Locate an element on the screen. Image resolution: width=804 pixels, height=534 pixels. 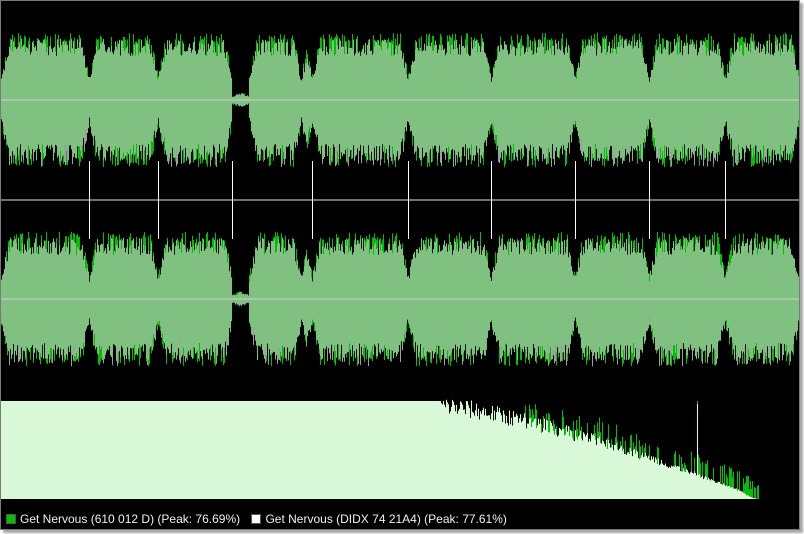
legend-swatch-track-a is located at coordinates (11, 519).